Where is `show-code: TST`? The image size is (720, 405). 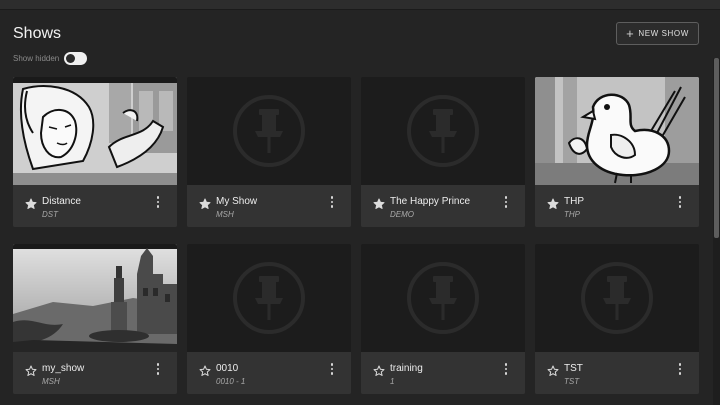
show-code: TST is located at coordinates (572, 381).